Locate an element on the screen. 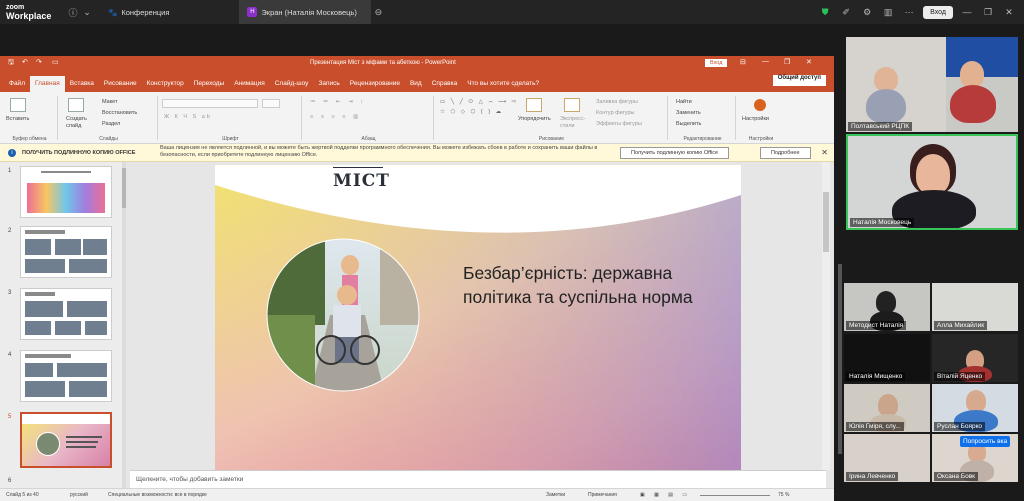 The width and height of the screenshot is (1024, 501). video-tile: Ірина Левченко is located at coordinates (887, 458).